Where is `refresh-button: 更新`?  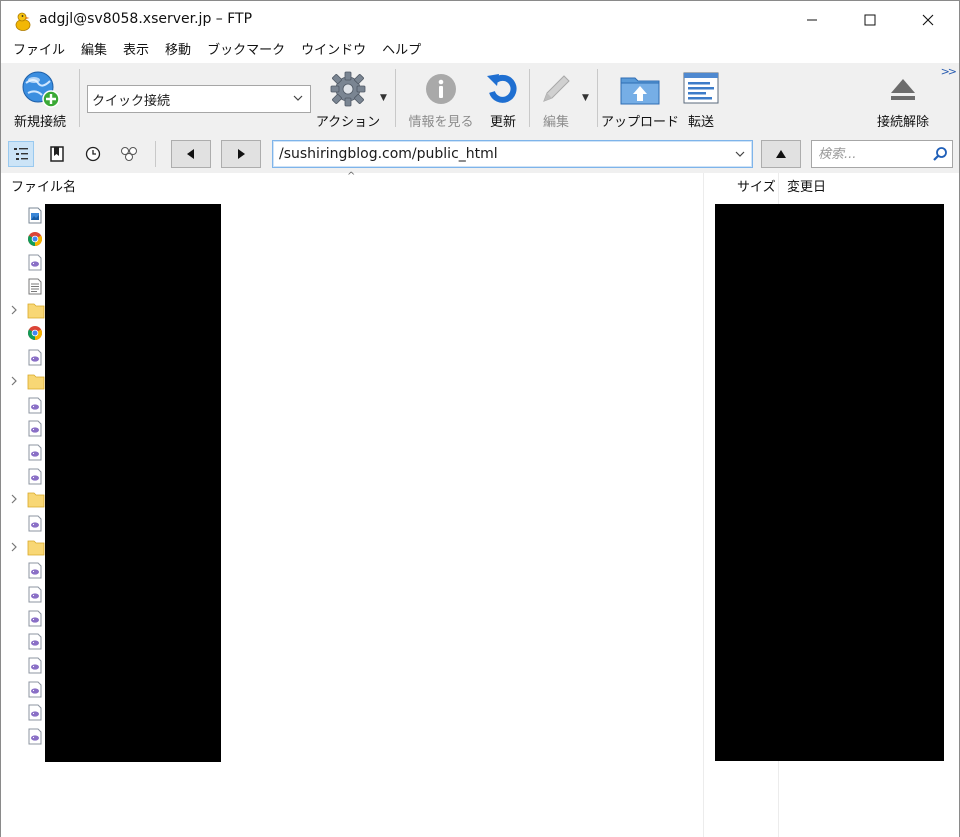
refresh-button: 更新 is located at coordinates (503, 99).